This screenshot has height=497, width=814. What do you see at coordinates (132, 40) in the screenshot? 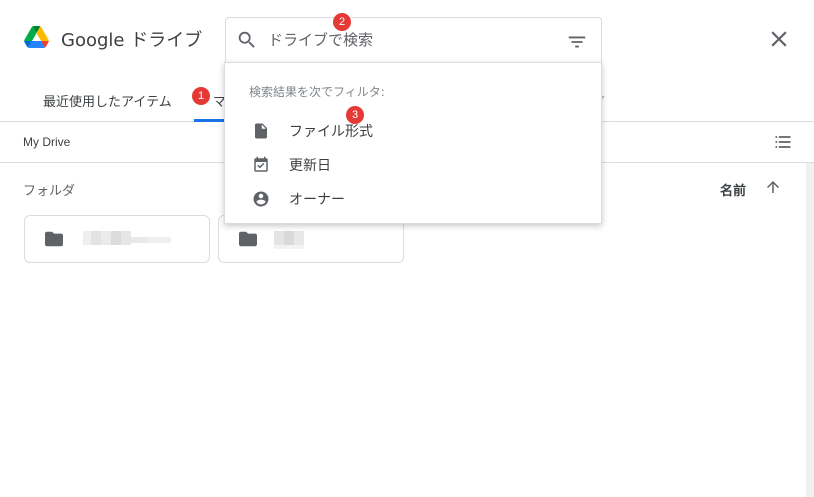
I see `app-title: Google ドライブ` at bounding box center [132, 40].